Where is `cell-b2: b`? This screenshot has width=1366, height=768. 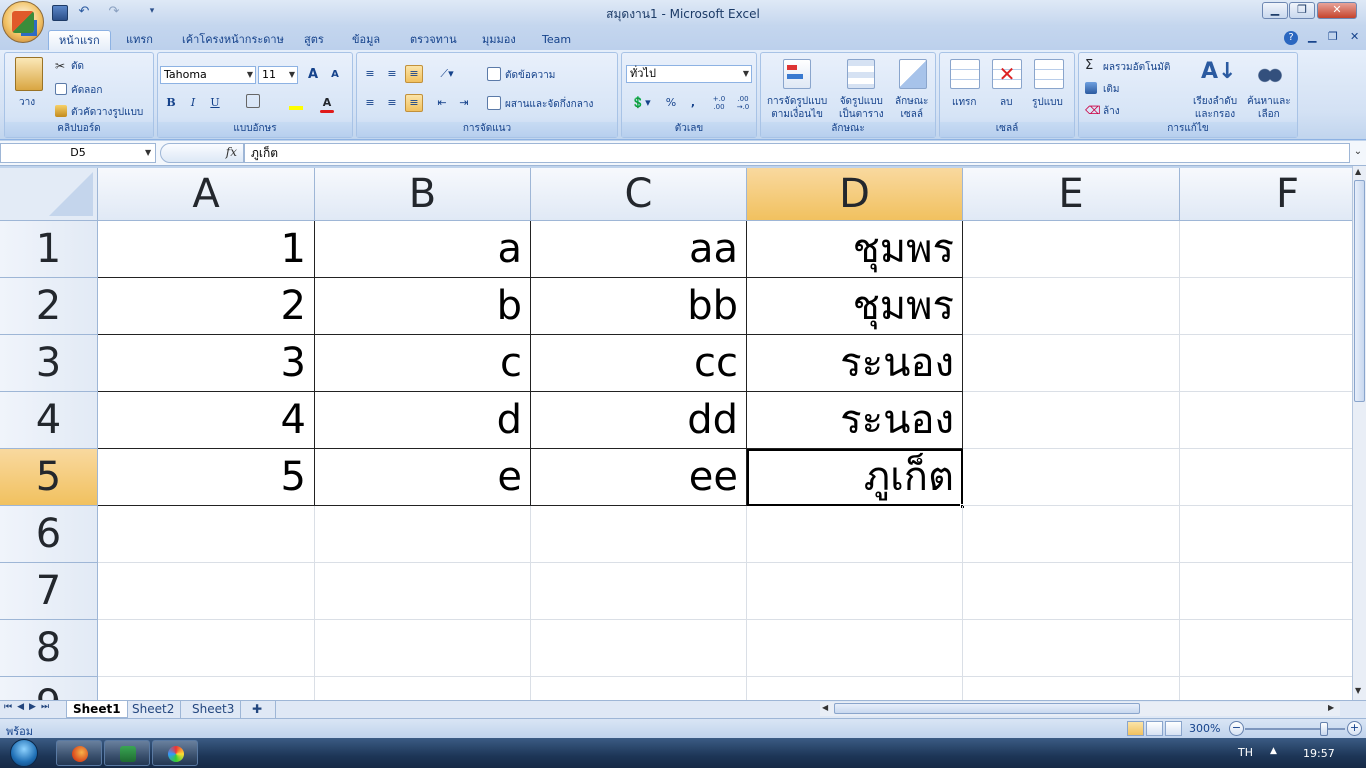 cell-b2: b is located at coordinates (423, 306).